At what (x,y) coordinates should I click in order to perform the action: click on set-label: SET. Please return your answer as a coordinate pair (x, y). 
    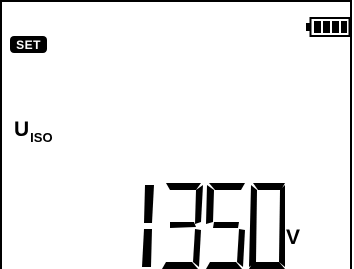
    Looking at the image, I should click on (28, 44).